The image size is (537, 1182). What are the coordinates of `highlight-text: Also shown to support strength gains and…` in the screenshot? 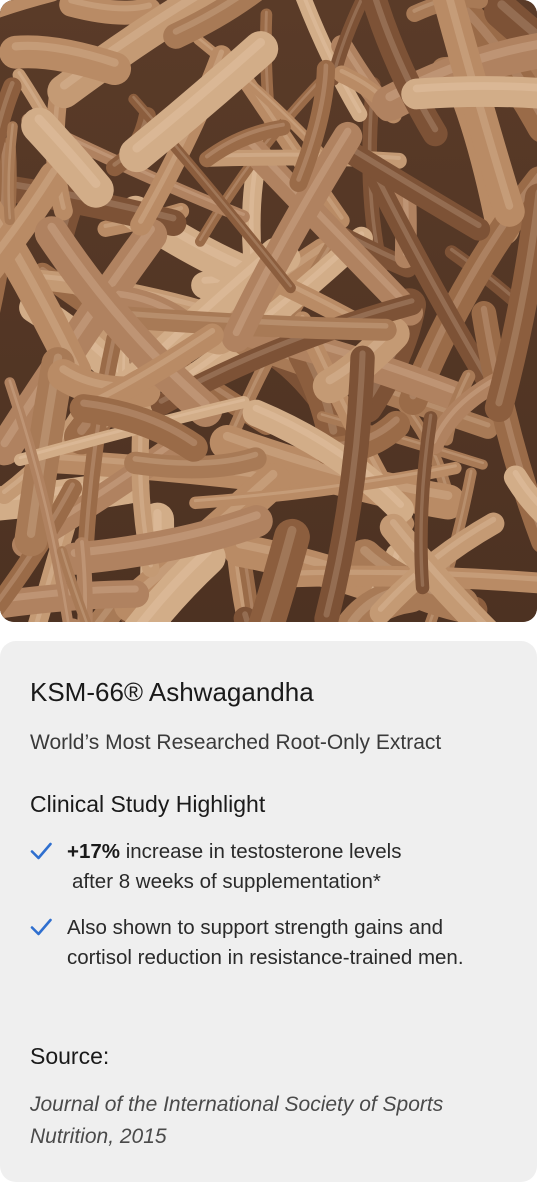 It's located at (265, 942).